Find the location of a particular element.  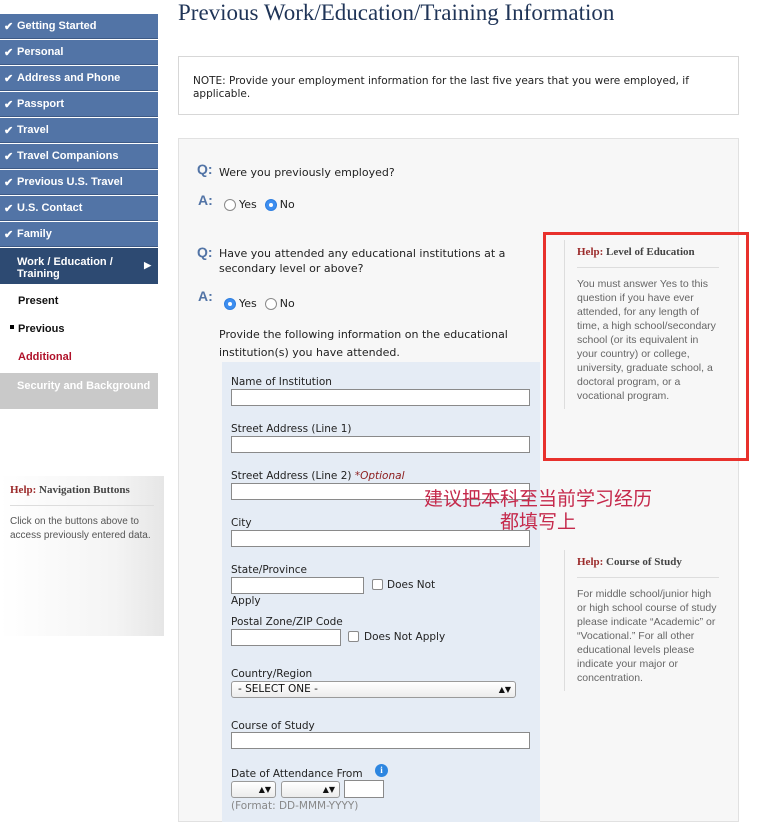

country-select: - SELECT ONE - ▲▼ is located at coordinates (373, 689).